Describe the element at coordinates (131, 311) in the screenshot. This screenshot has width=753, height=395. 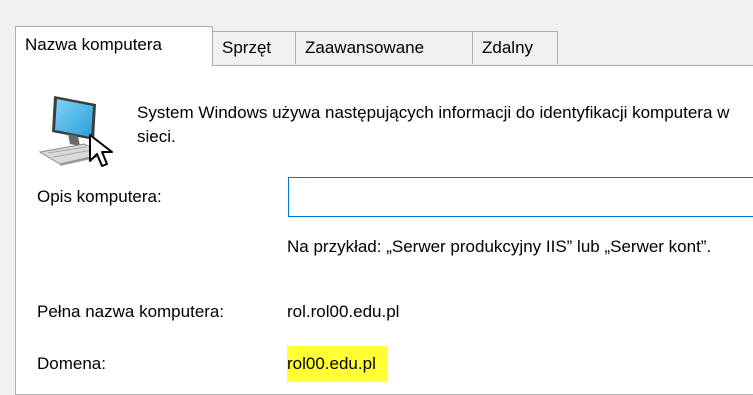
I see `full-computer-name-label: Pełna nazwa komputera:` at that location.